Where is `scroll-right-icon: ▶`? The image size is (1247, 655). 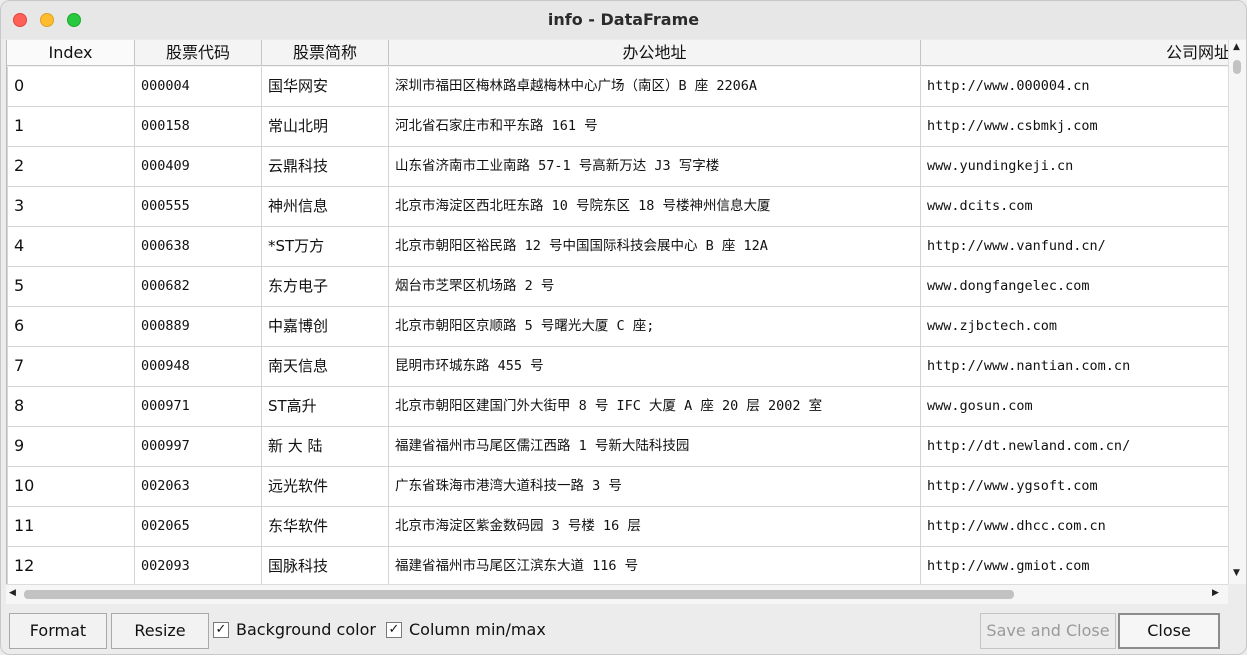
scroll-right-icon: ▶ is located at coordinates (1215, 593).